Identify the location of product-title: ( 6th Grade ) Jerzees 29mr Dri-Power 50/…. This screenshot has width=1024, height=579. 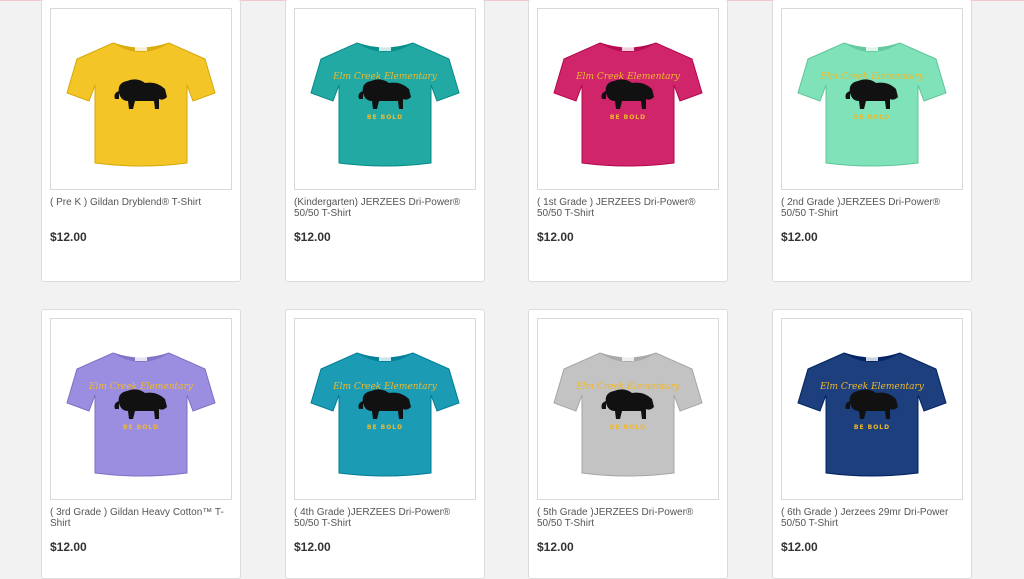
(872, 518).